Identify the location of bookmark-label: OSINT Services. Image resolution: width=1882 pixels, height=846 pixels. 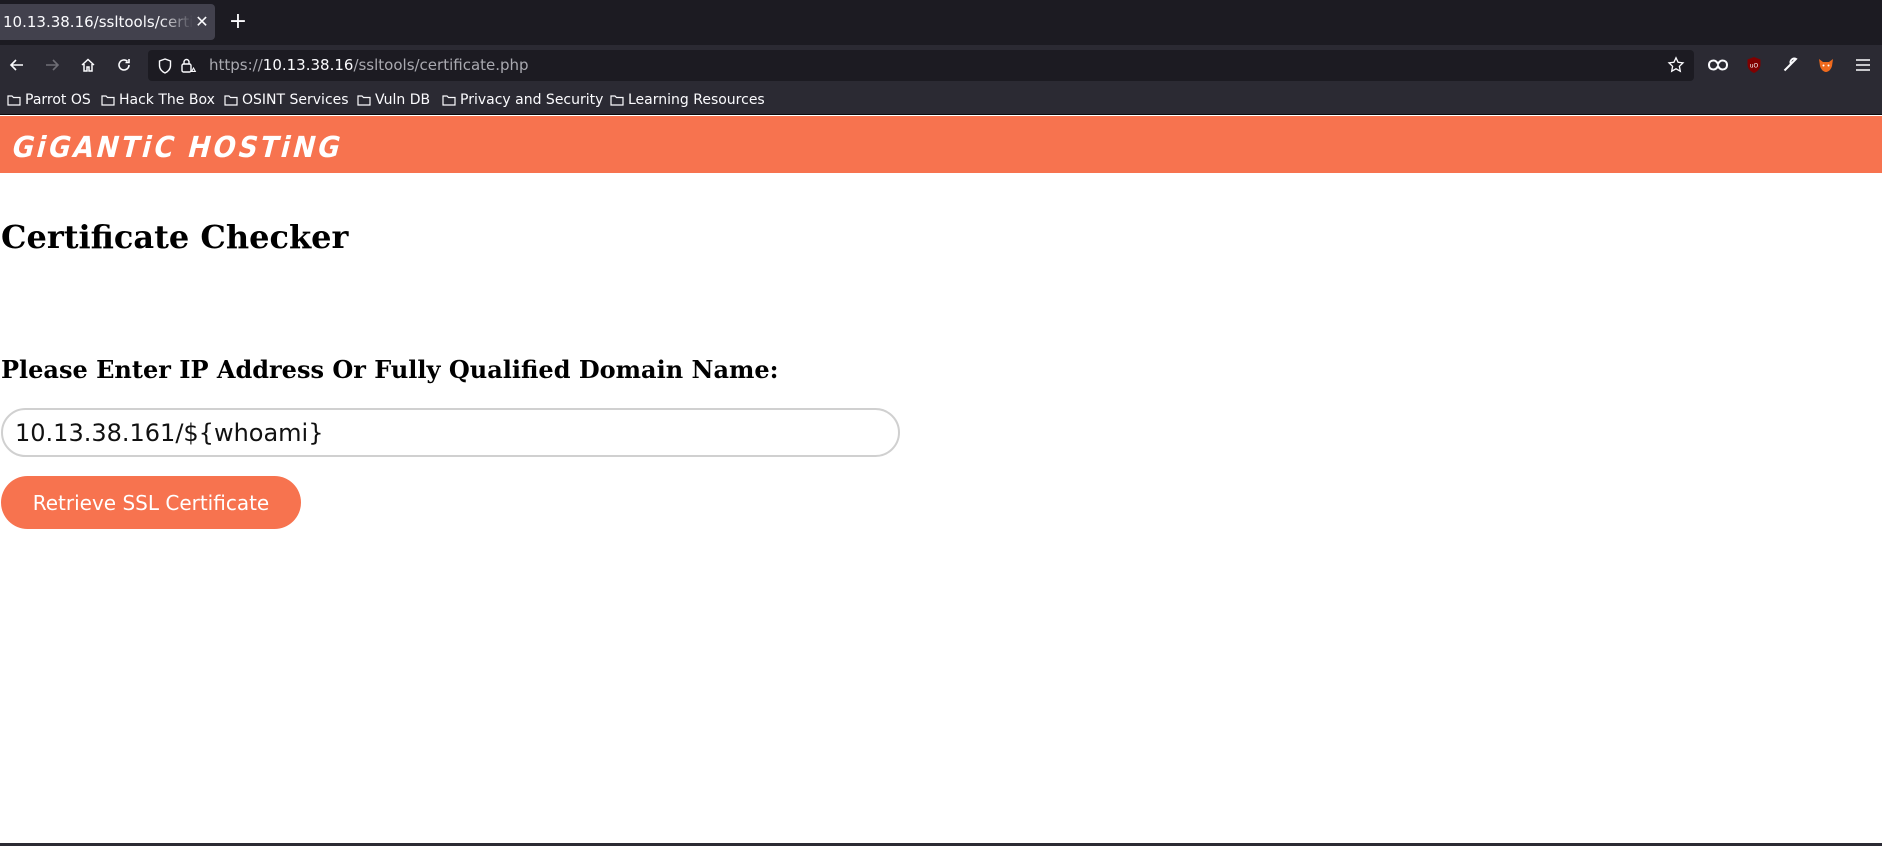
(295, 100).